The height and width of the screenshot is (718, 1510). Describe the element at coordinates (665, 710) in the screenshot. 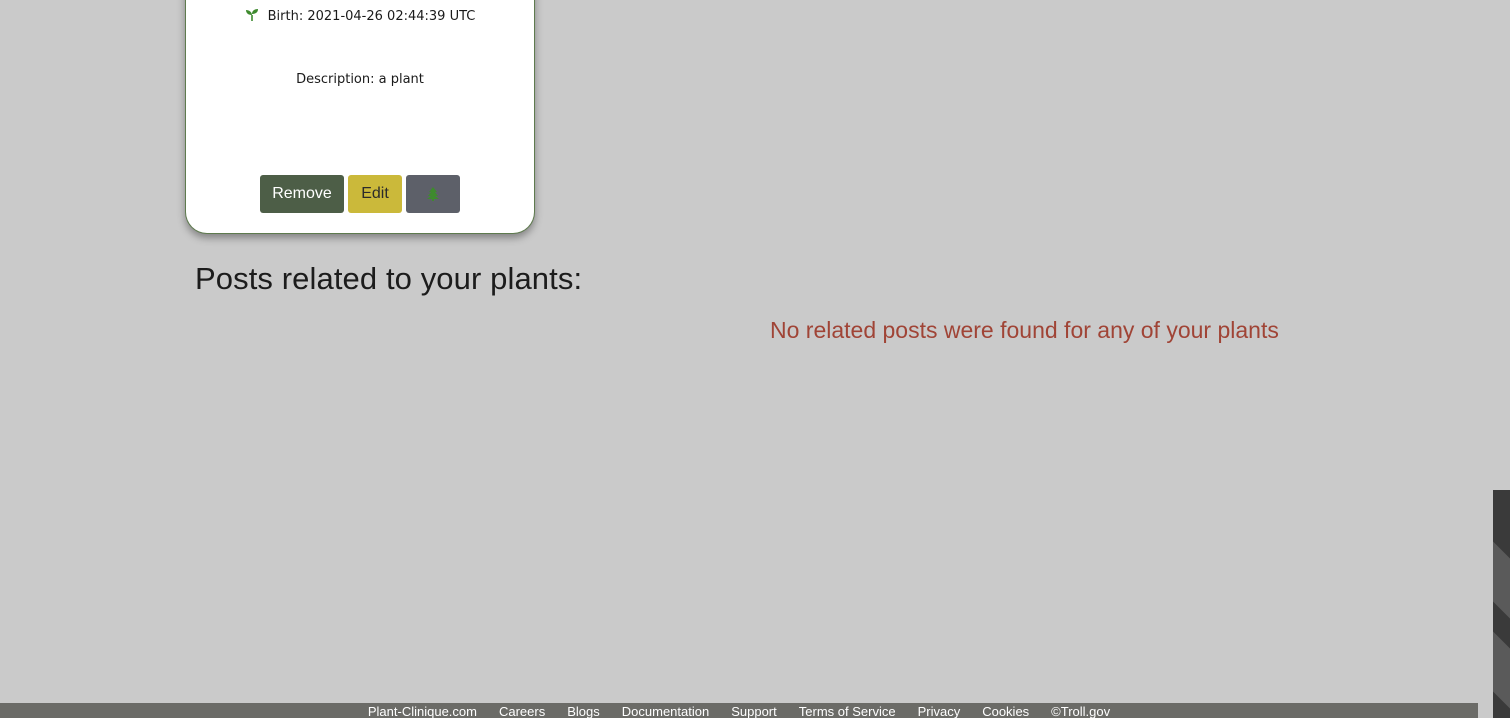

I see `footer-link-documentation: Documentation` at that location.